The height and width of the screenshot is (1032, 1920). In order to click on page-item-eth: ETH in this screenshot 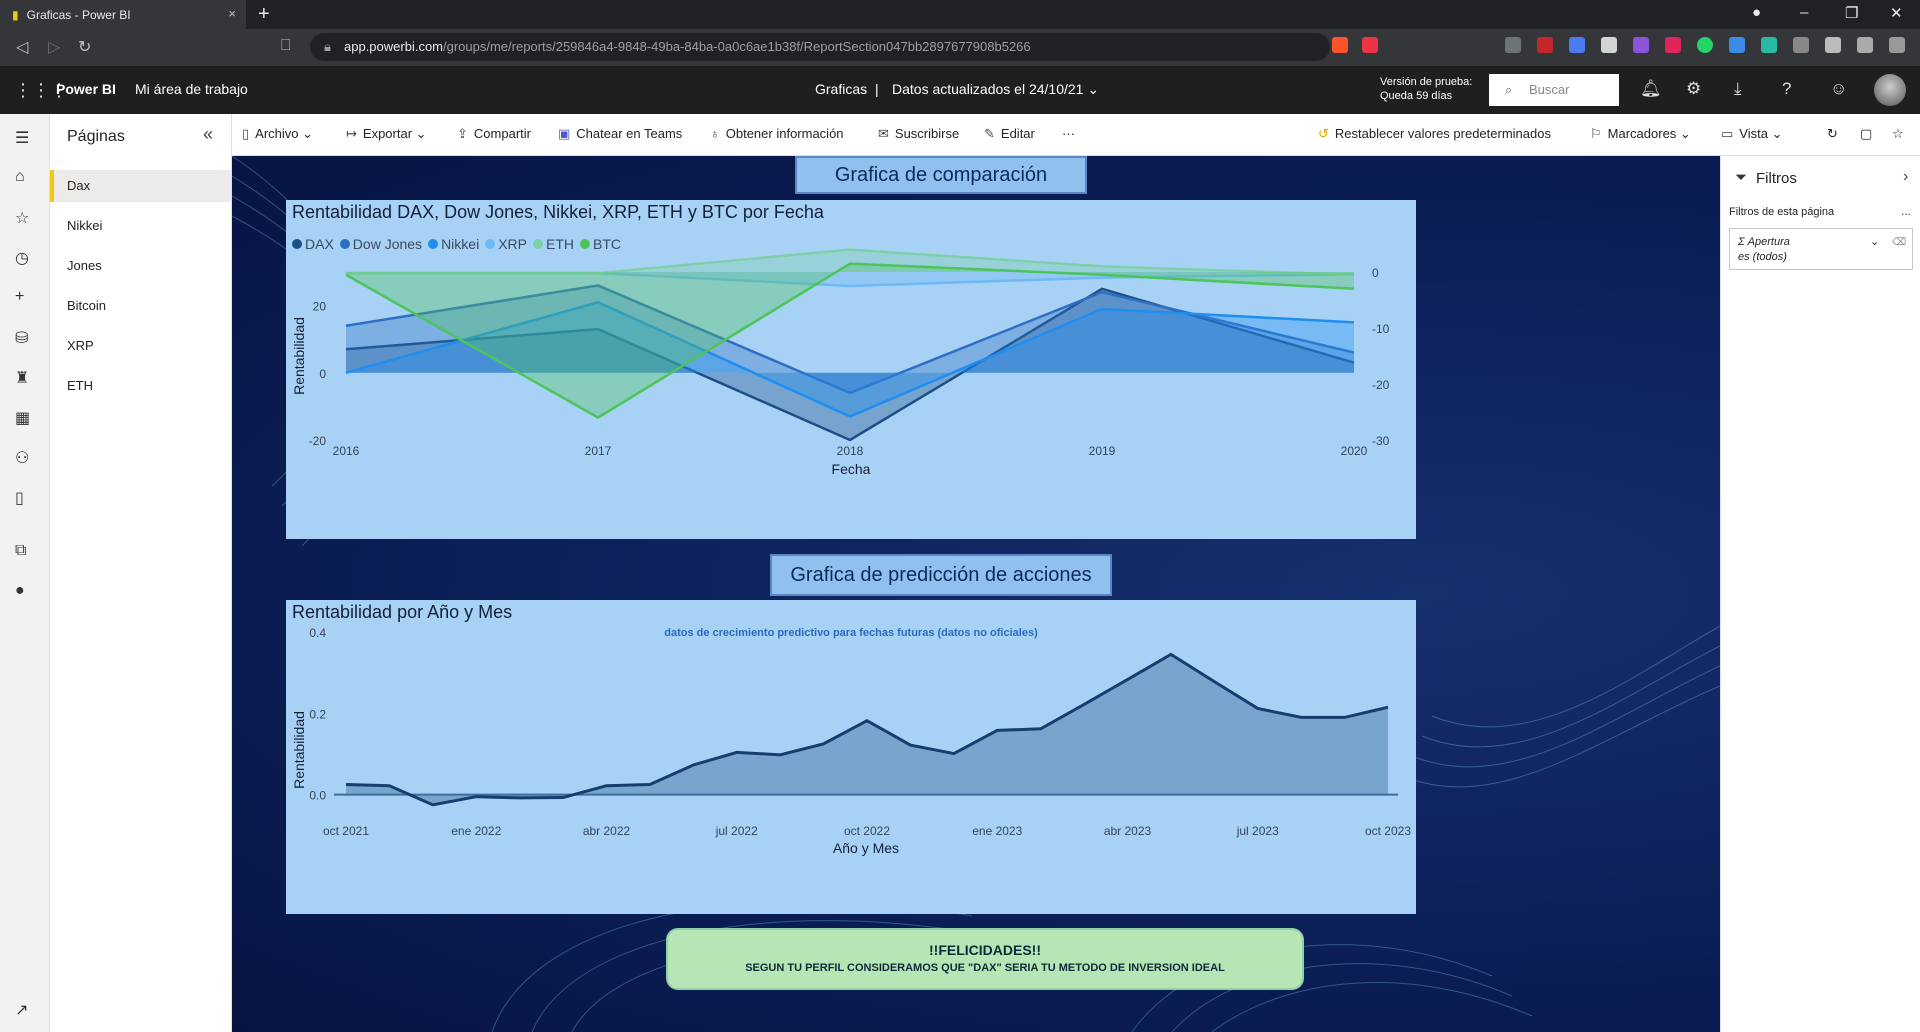, I will do `click(140, 386)`.